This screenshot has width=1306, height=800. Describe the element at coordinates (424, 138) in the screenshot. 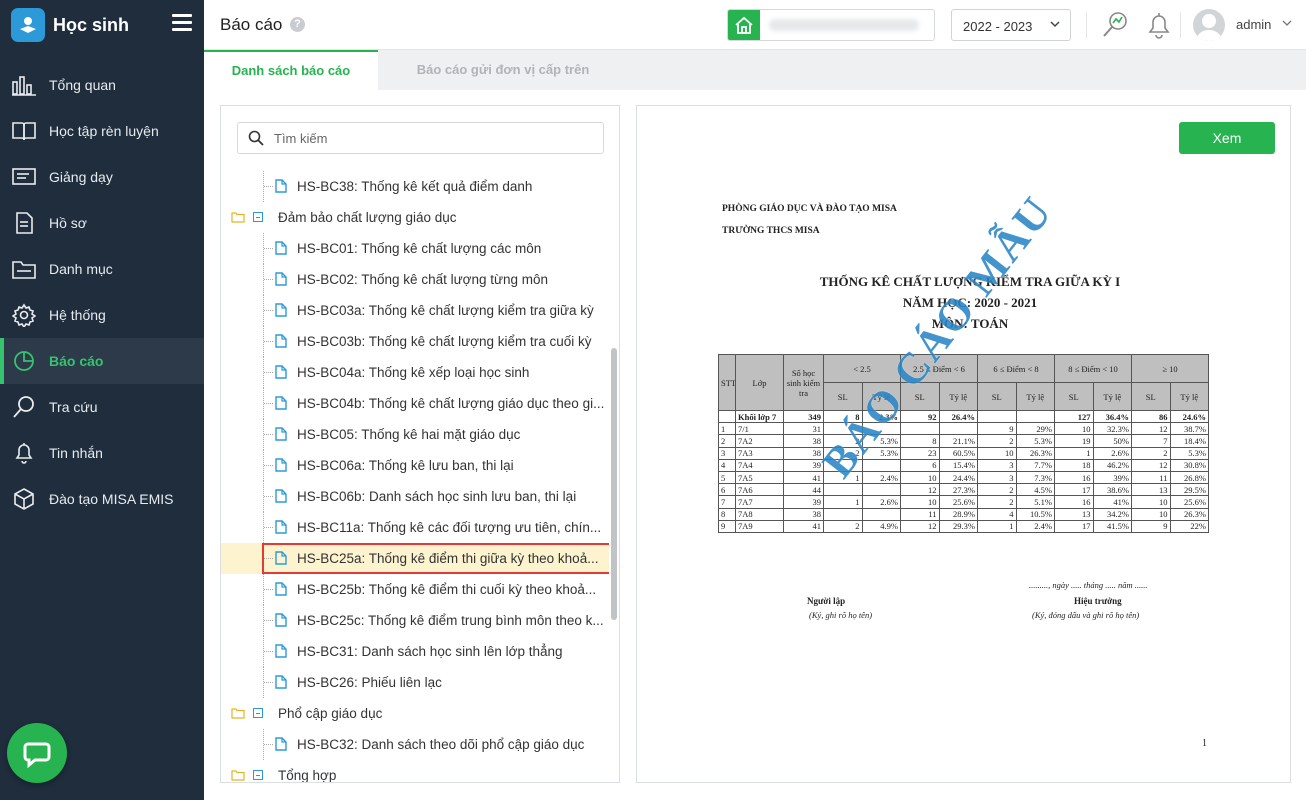

I see `search-input` at that location.